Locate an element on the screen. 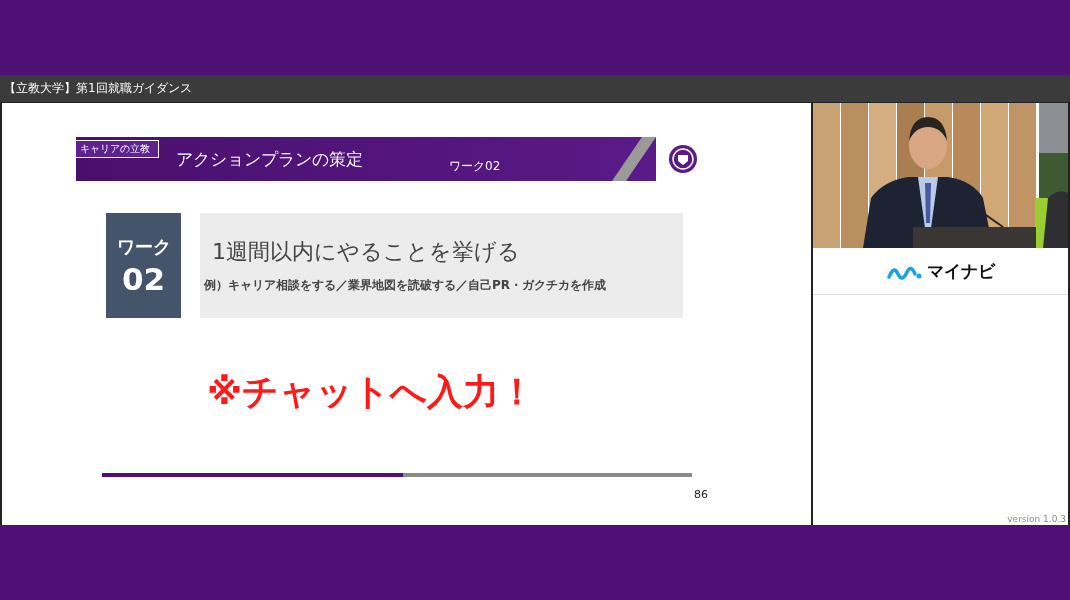  callout-text: ※チャットへ入力！ is located at coordinates (371, 392).